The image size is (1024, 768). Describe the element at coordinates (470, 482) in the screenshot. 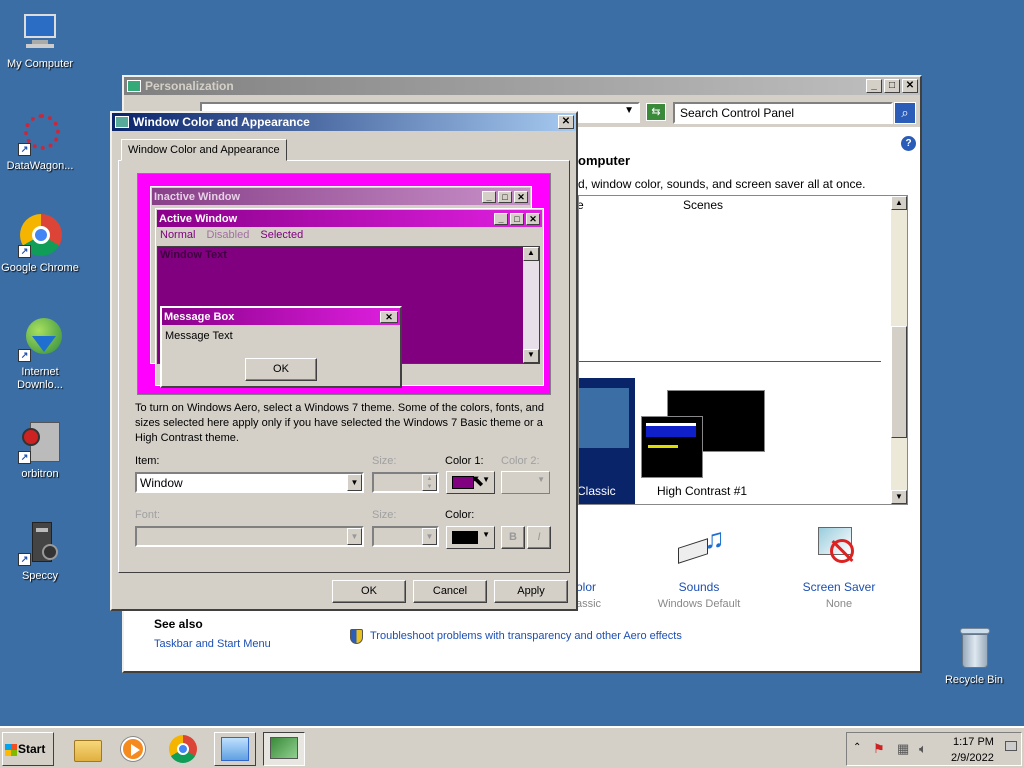

I see `color1-button: ▼ ⬉` at that location.